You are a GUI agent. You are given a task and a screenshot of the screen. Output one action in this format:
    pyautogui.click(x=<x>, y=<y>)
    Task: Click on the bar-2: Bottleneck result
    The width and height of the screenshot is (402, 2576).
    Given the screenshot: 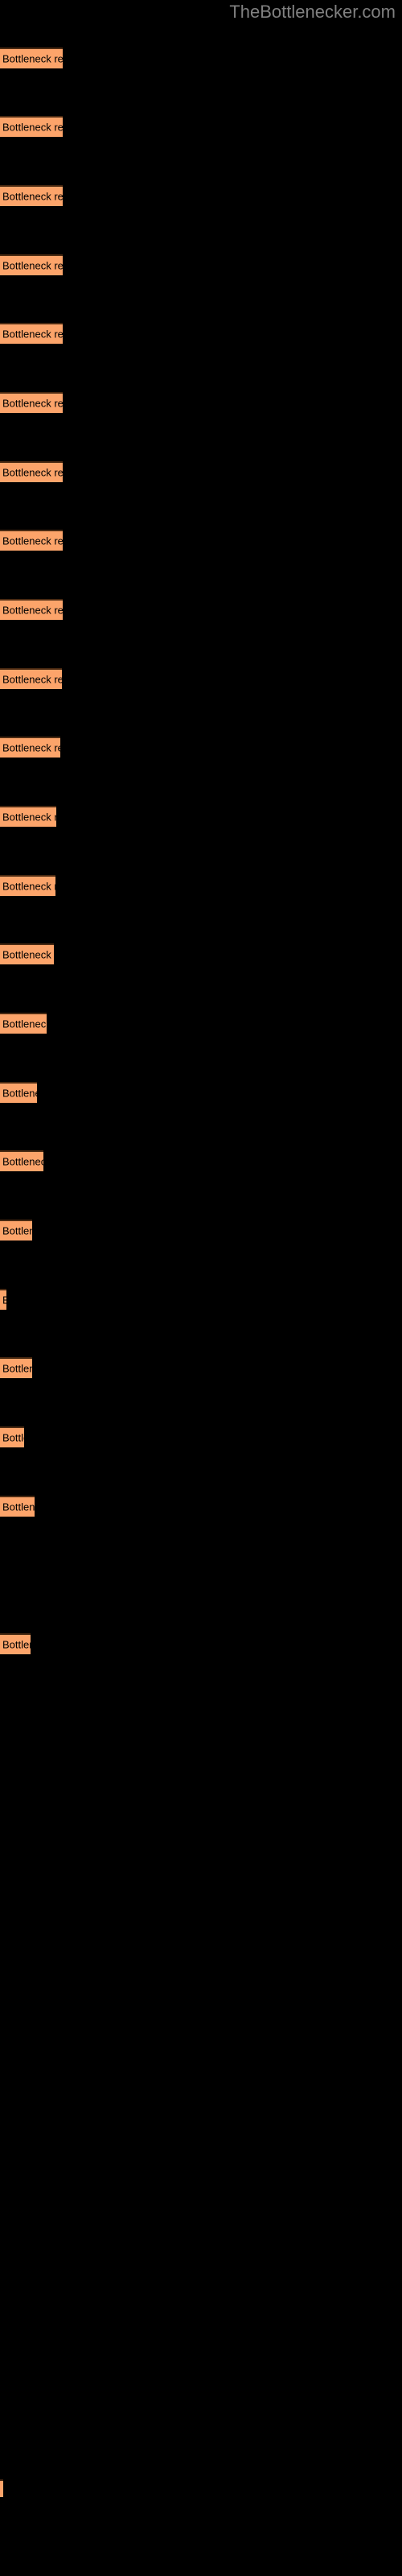 What is the action you would take?
    pyautogui.click(x=31, y=195)
    